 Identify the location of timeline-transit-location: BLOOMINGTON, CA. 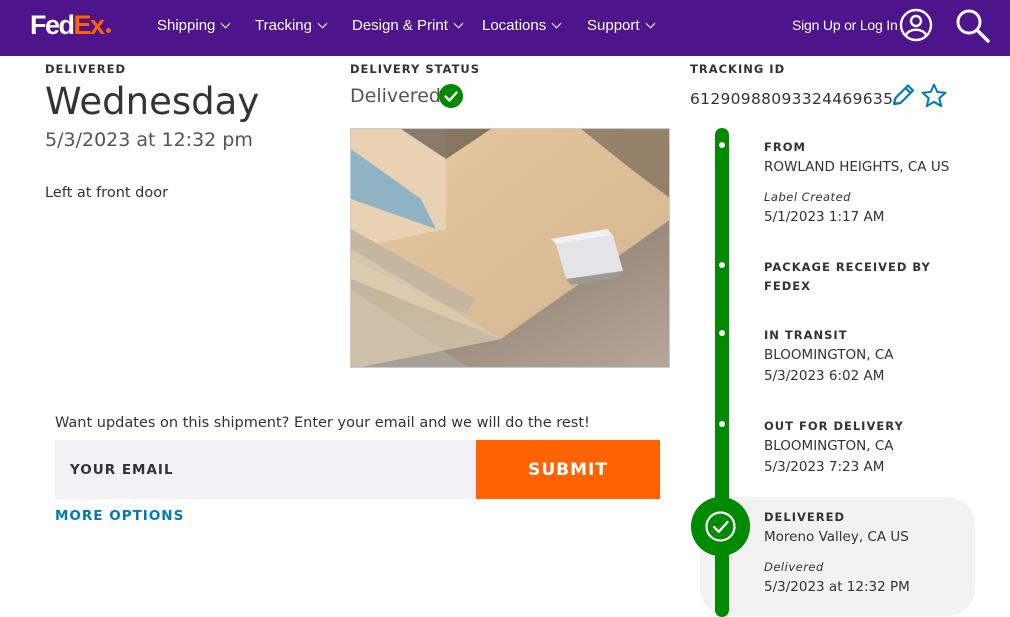
(829, 355).